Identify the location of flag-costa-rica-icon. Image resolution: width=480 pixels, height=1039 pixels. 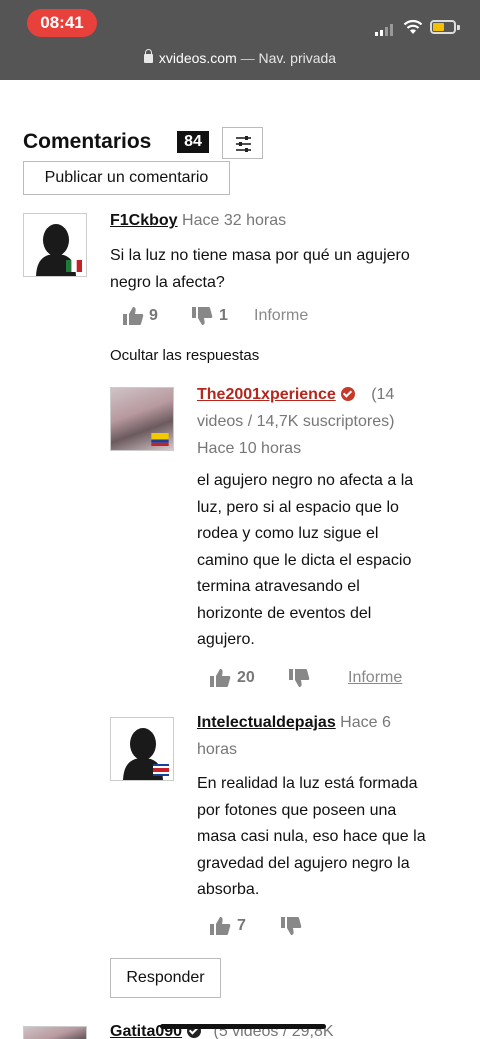
(161, 770).